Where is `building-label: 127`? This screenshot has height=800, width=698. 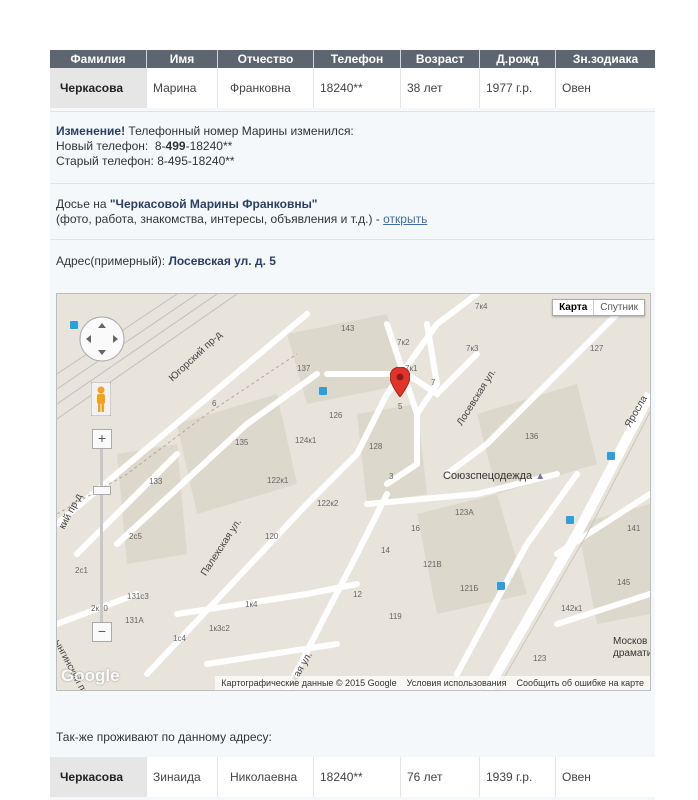 building-label: 127 is located at coordinates (597, 348).